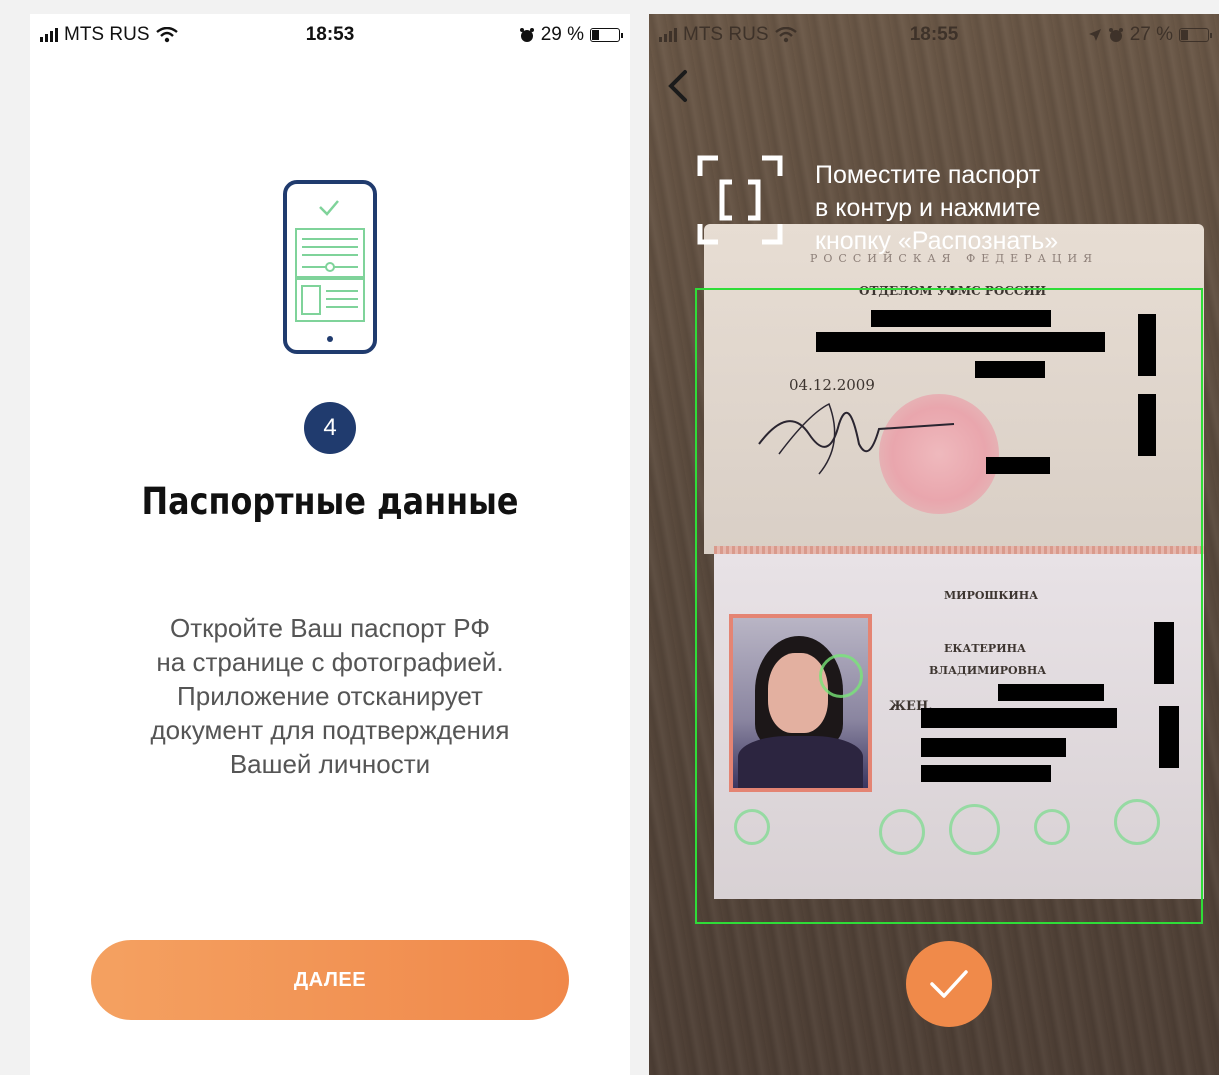 The height and width of the screenshot is (1075, 1219). What do you see at coordinates (330, 730) in the screenshot?
I see `instruction-line: документ для подтверждения` at bounding box center [330, 730].